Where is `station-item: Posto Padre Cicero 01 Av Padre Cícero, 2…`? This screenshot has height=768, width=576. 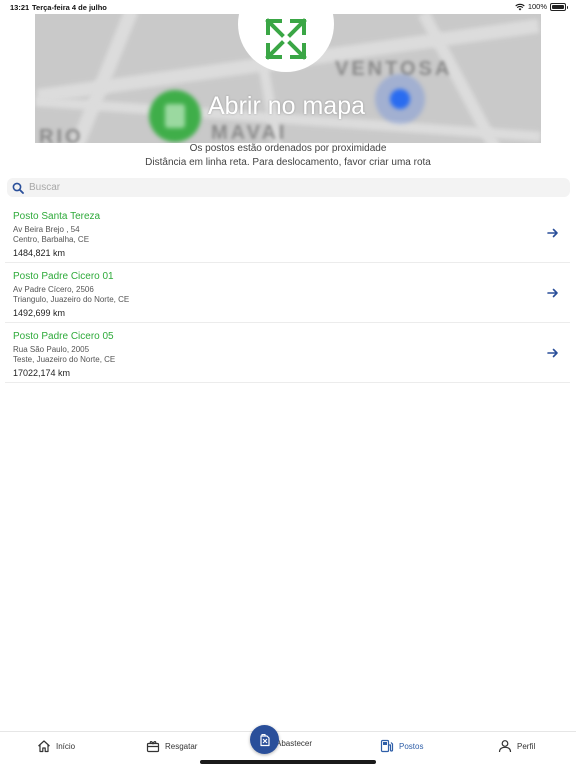 station-item: Posto Padre Cicero 01 Av Padre Cícero, 2… is located at coordinates (287, 293).